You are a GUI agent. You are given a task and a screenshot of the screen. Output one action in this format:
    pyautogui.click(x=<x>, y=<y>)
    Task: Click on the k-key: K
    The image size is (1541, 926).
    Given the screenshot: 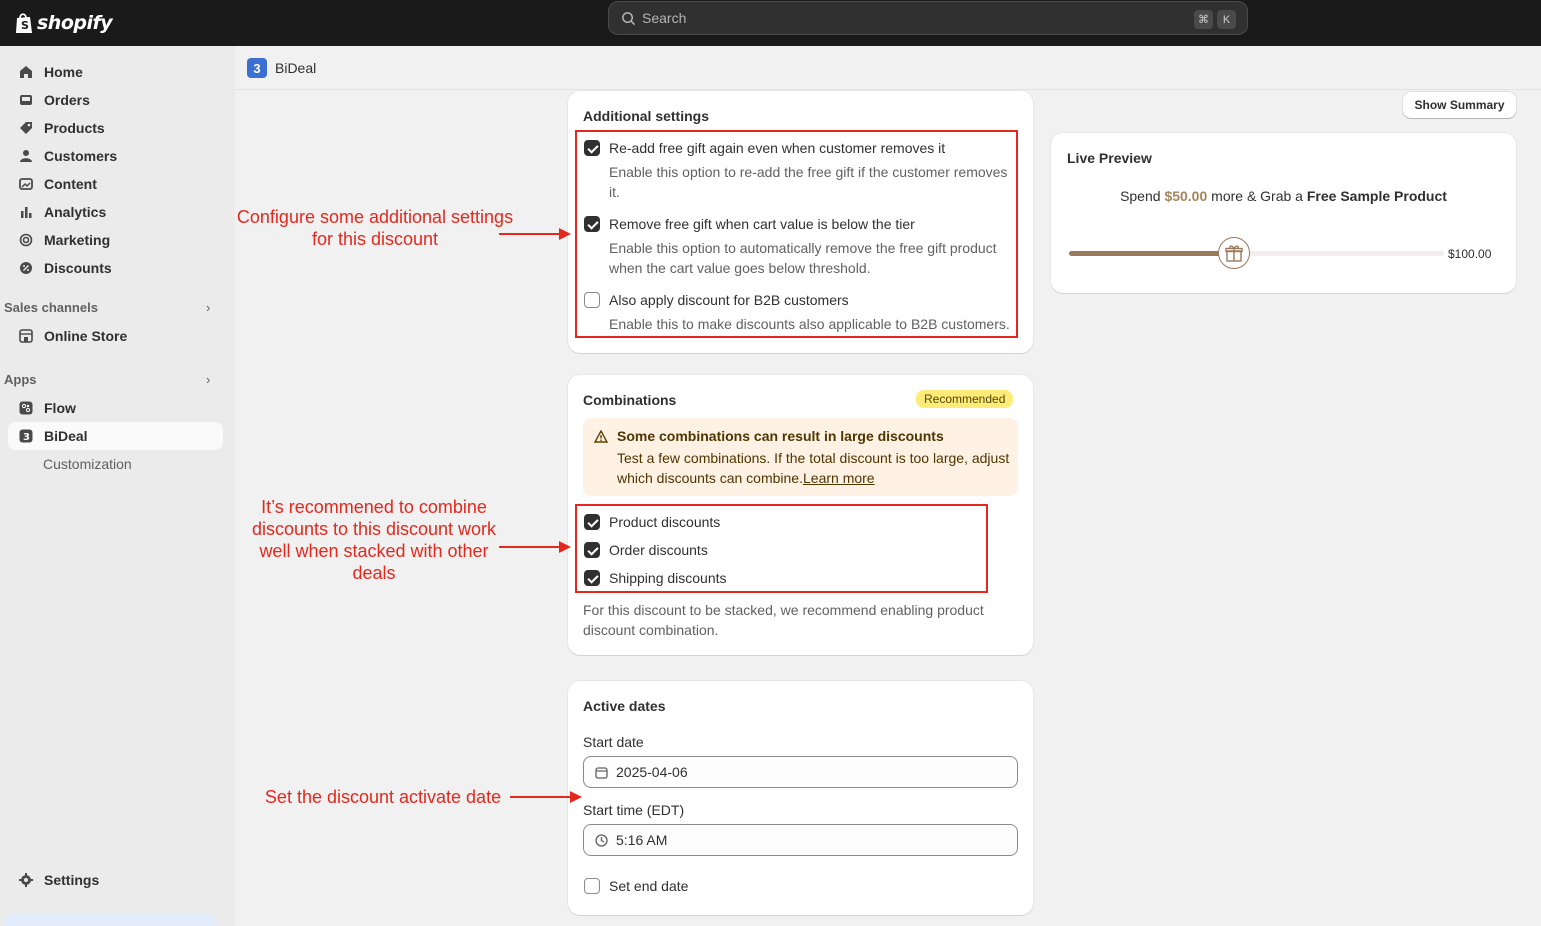 What is the action you would take?
    pyautogui.click(x=1226, y=19)
    